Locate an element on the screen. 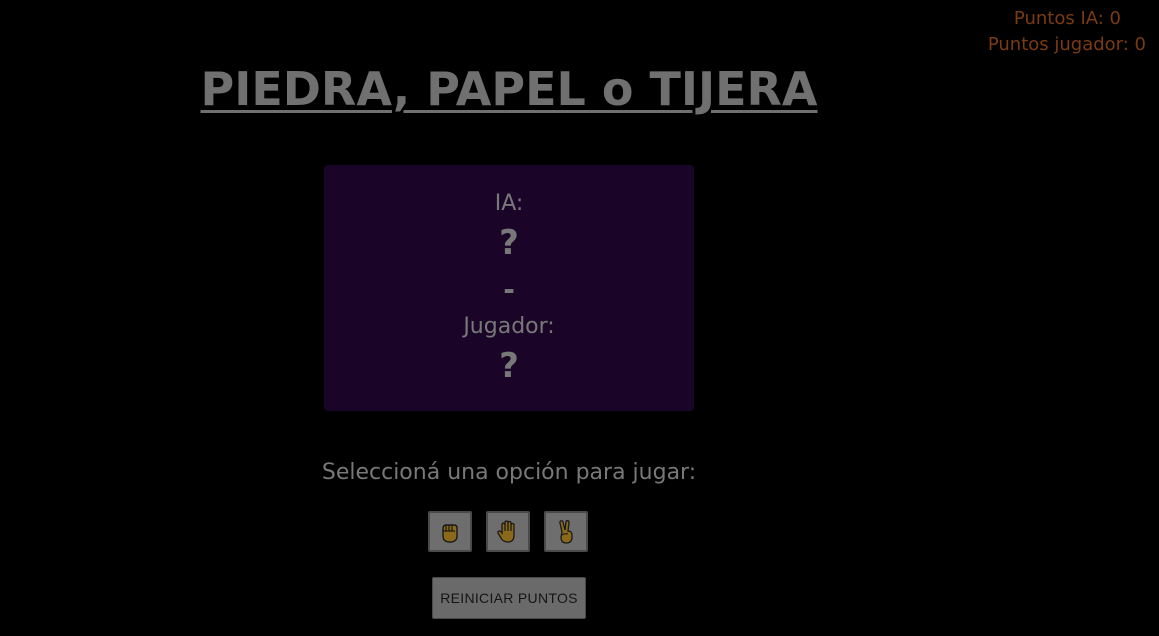 Image resolution: width=1159 pixels, height=636 pixels. page-title: PIEDRA, PAPEL o TIJERA is located at coordinates (509, 89).